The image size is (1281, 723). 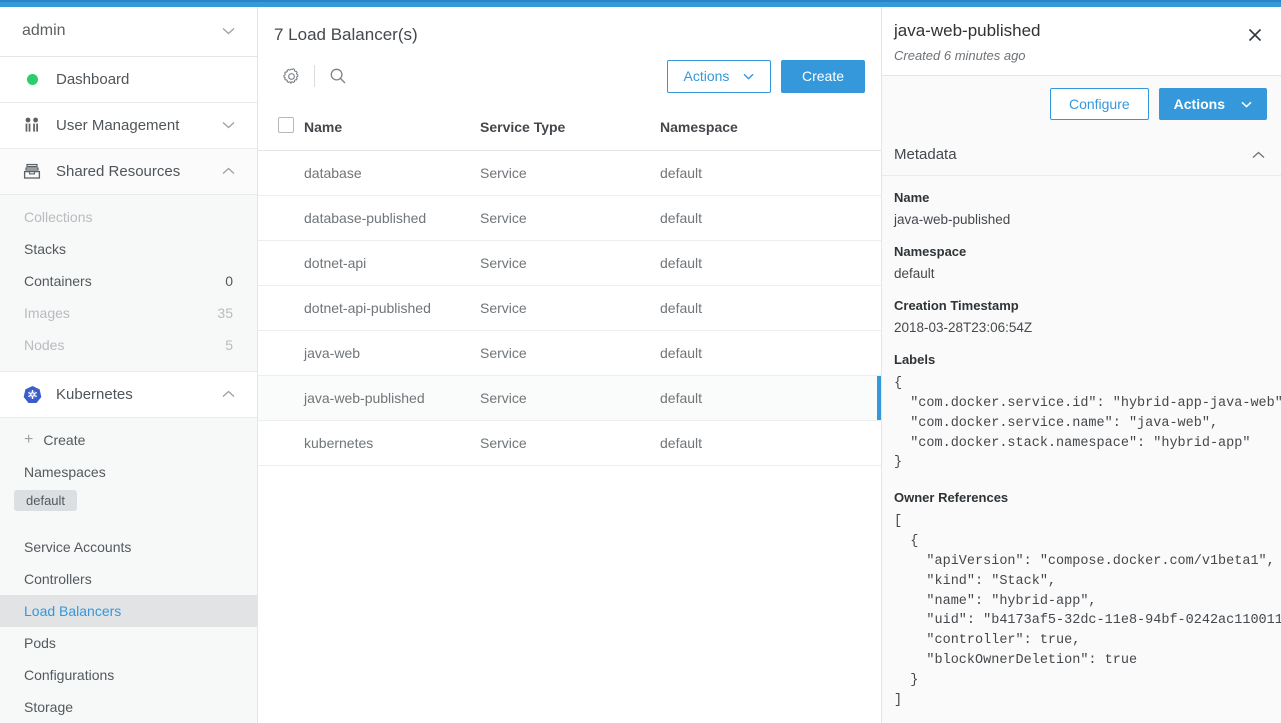 What do you see at coordinates (338, 76) in the screenshot?
I see `search-icon` at bounding box center [338, 76].